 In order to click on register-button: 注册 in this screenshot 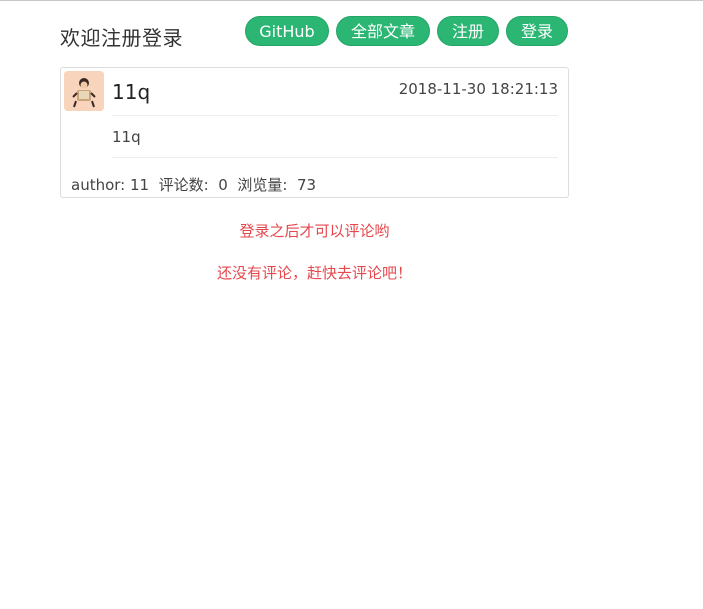, I will do `click(468, 31)`.